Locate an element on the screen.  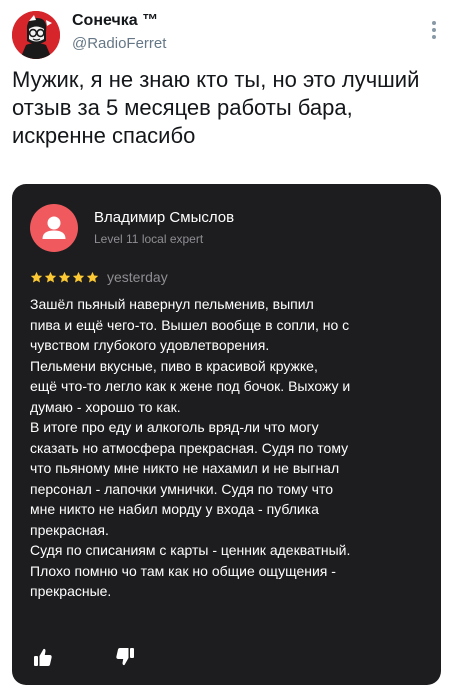
thumbs-down-icon is located at coordinates (125, 657).